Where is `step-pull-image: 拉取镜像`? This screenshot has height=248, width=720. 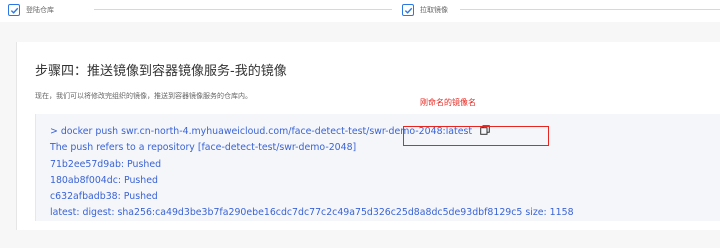
step-pull-image: 拉取镜像 is located at coordinates (425, 10).